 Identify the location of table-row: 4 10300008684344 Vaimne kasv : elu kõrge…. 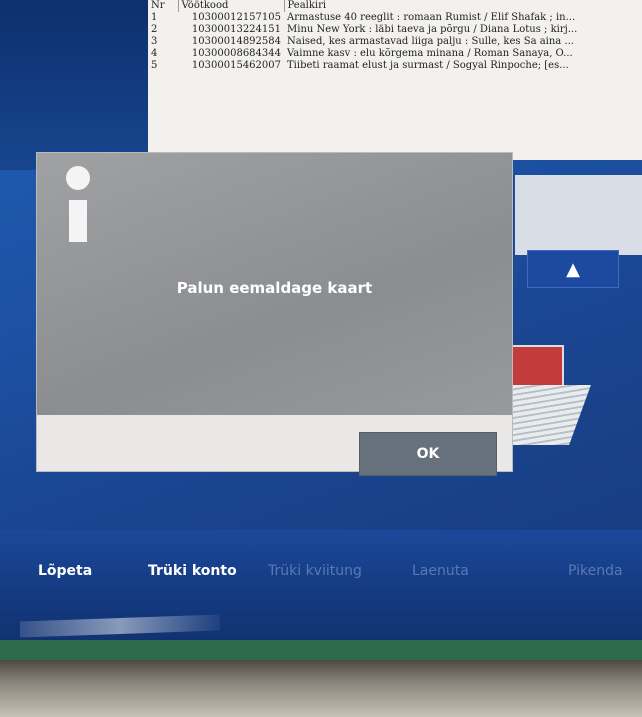
(395, 54).